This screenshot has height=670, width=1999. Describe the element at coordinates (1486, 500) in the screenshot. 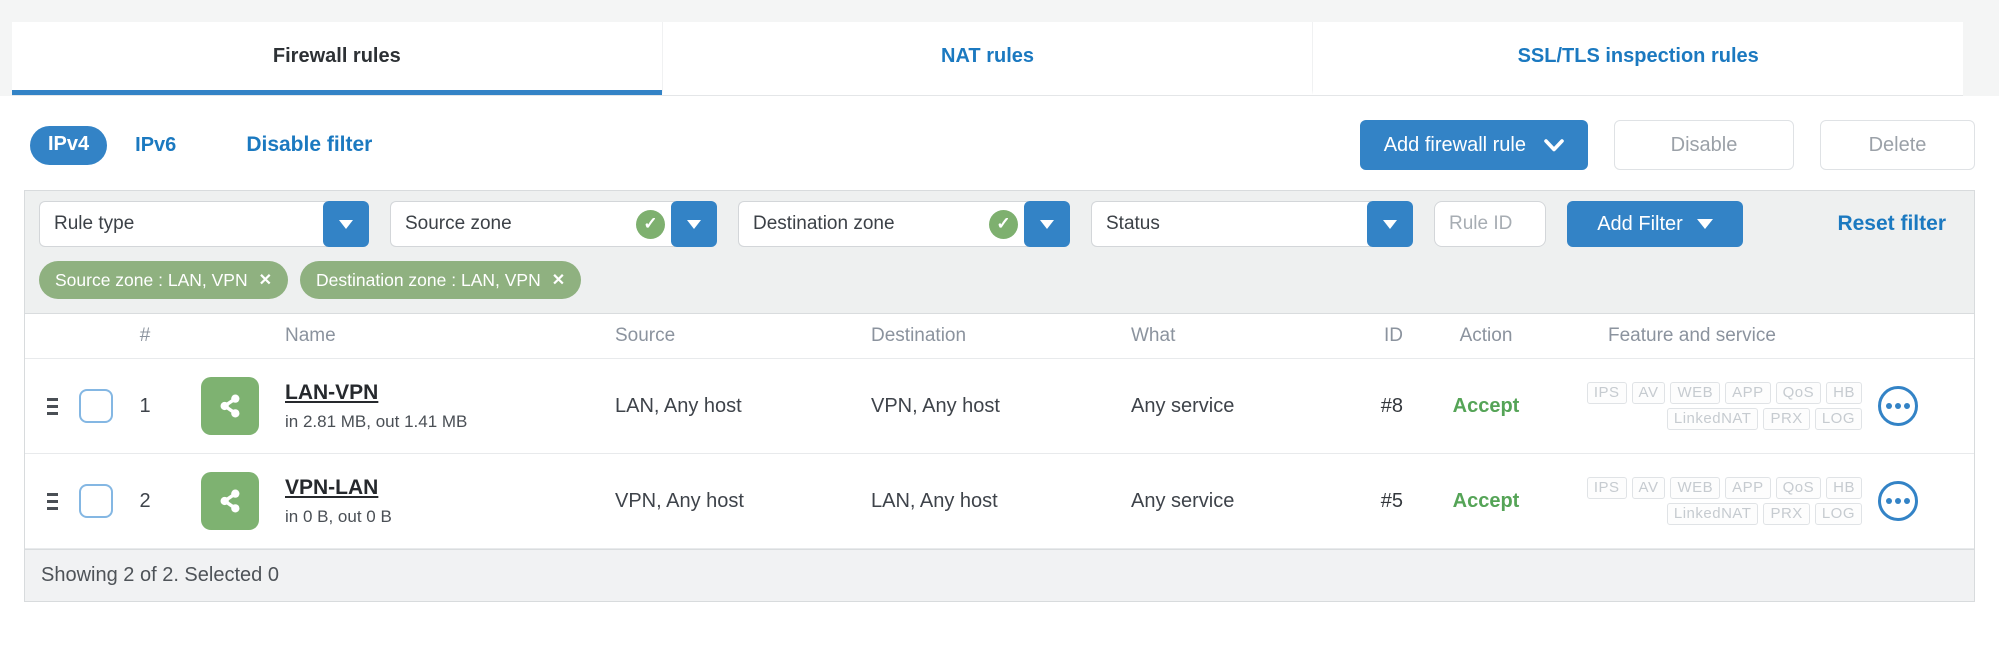

I see `action-cell: Accept` at that location.